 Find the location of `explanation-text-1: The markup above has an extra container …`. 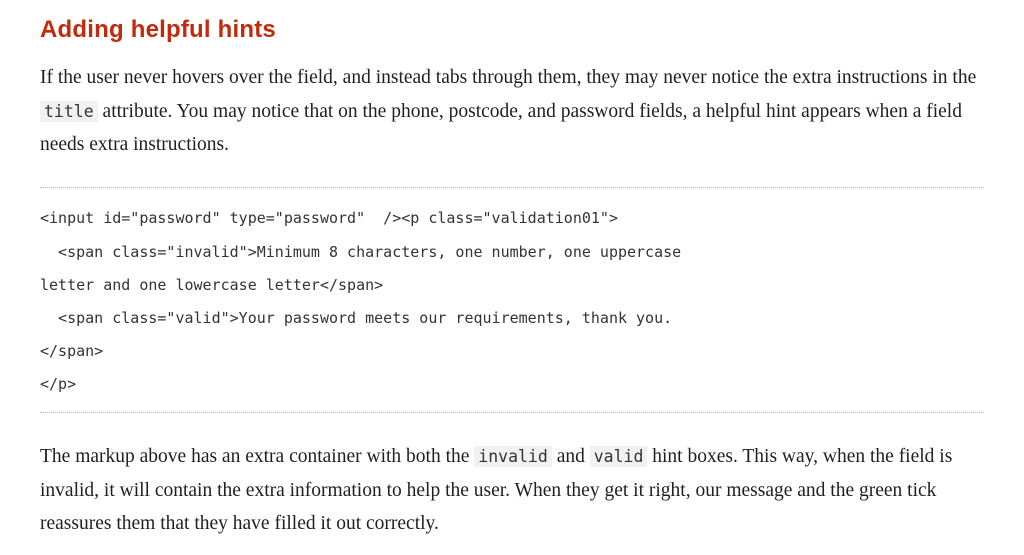

explanation-text-1: The markup above has an extra container … is located at coordinates (257, 456).